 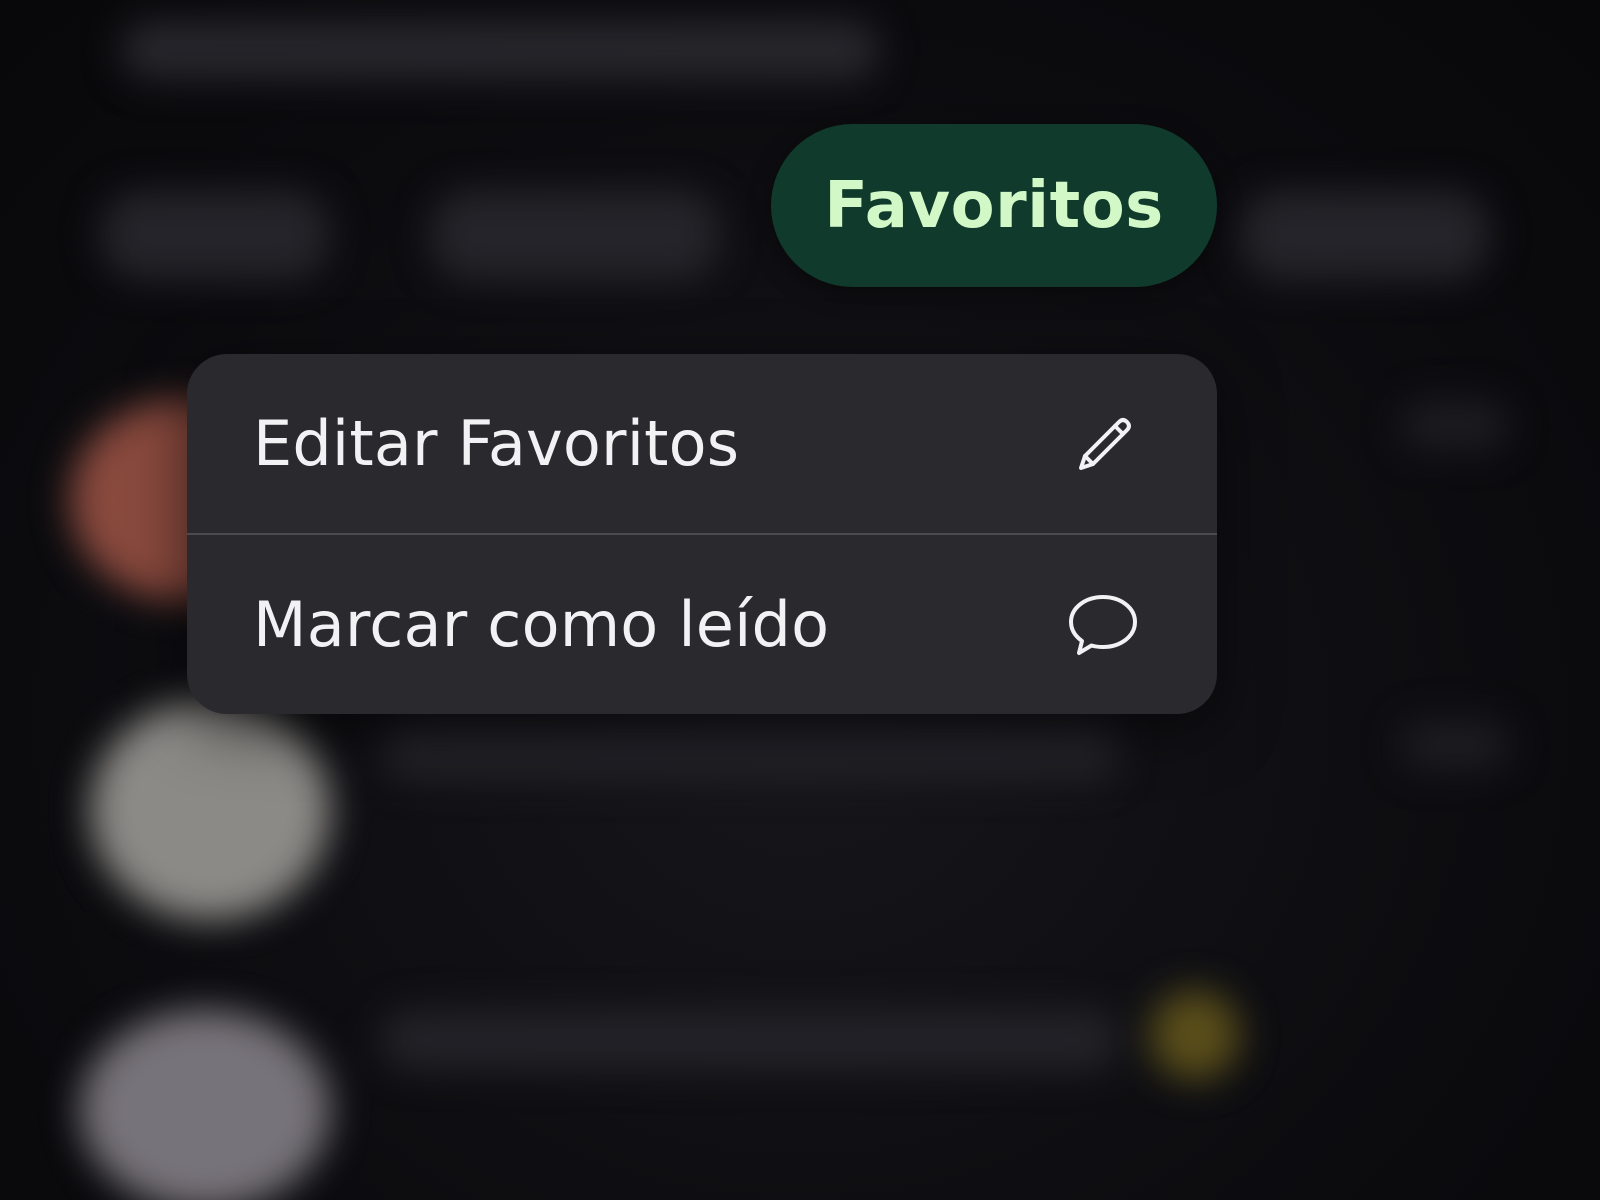 I want to click on menu-item-mark-as-read: Marcar como leído, so click(x=702, y=624).